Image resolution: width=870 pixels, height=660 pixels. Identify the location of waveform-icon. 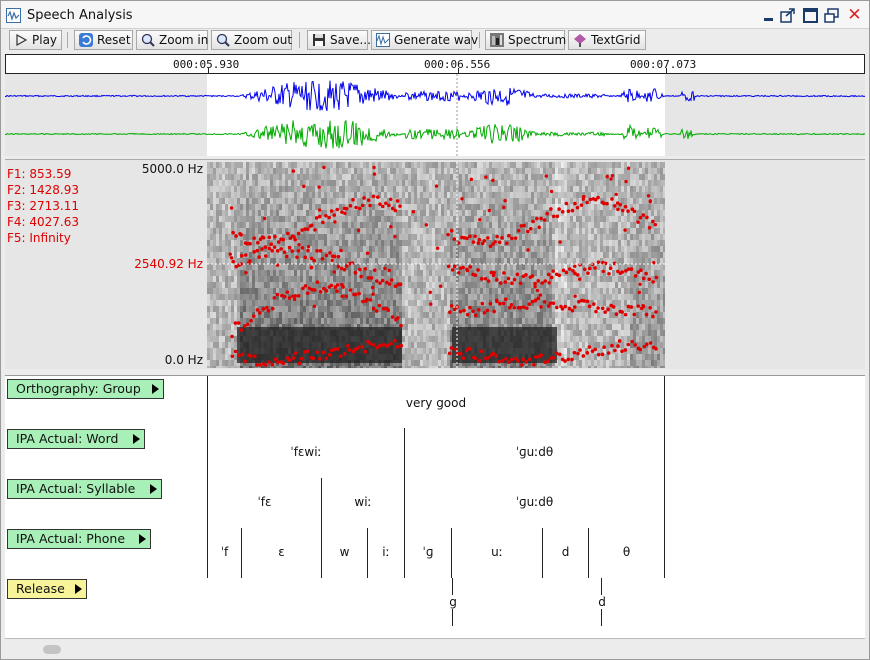
(383, 40).